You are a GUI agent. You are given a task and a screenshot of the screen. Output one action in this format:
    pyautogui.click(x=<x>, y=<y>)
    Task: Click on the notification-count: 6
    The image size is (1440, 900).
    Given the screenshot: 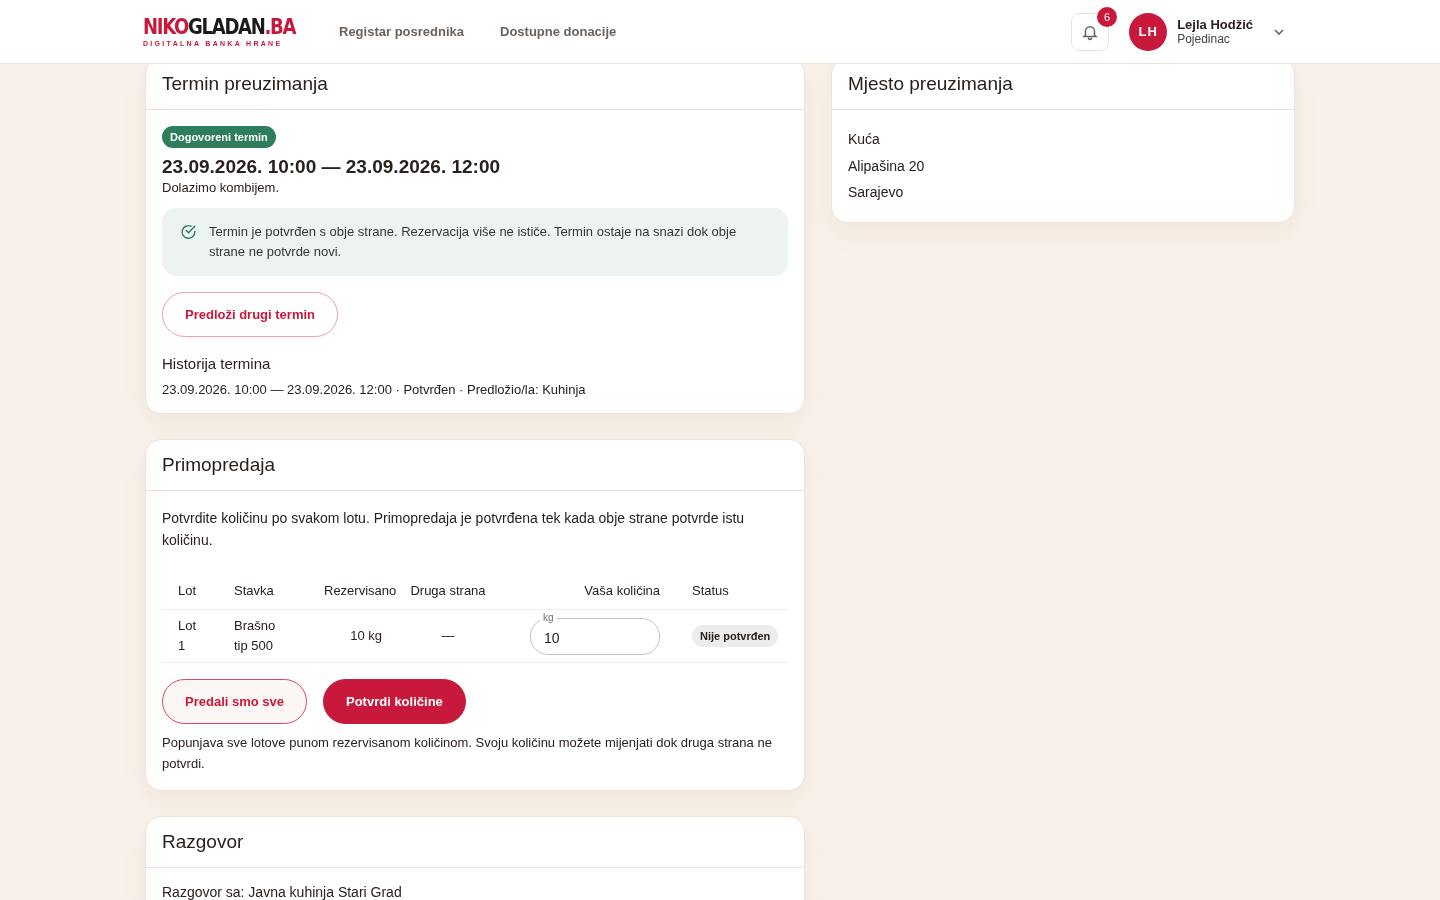 What is the action you would take?
    pyautogui.click(x=1107, y=16)
    